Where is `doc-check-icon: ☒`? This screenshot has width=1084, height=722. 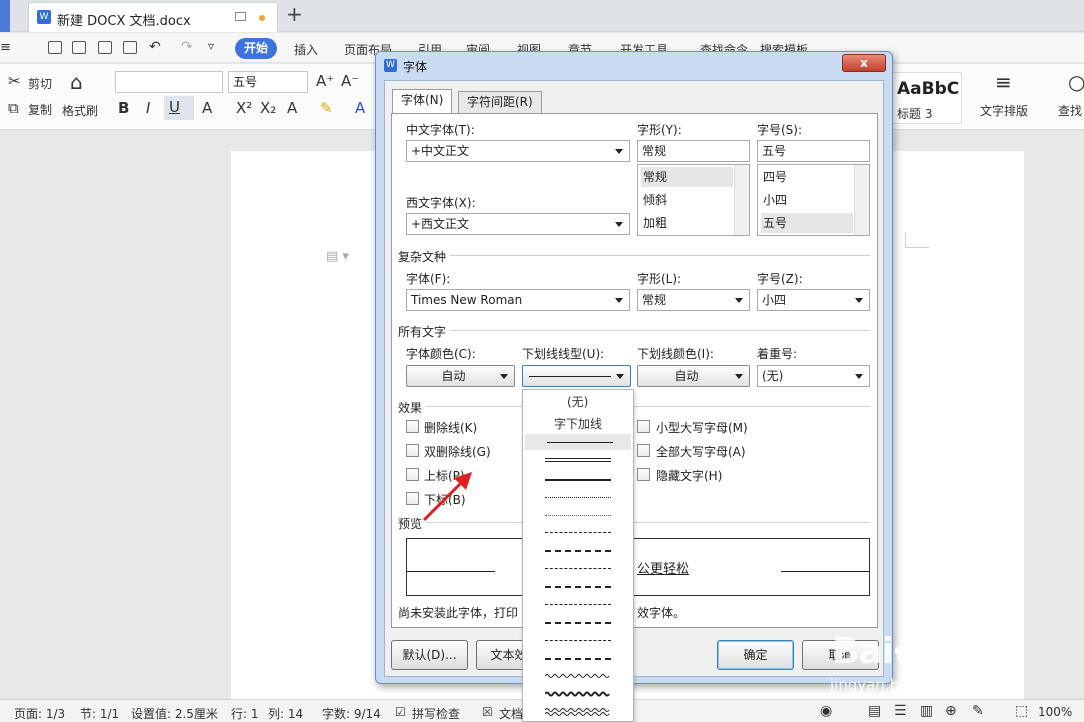 doc-check-icon: ☒ is located at coordinates (487, 712).